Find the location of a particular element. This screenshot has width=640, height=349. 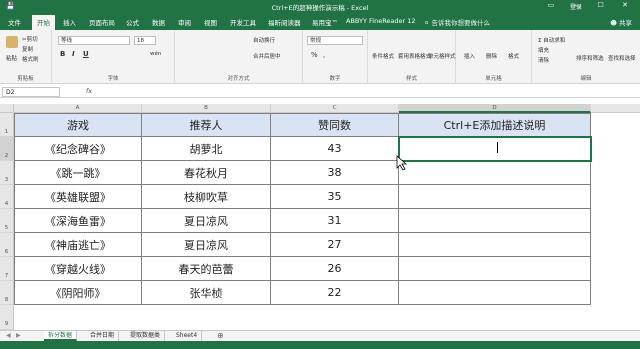

insert-cells-button: 插入 is located at coordinates (469, 56).